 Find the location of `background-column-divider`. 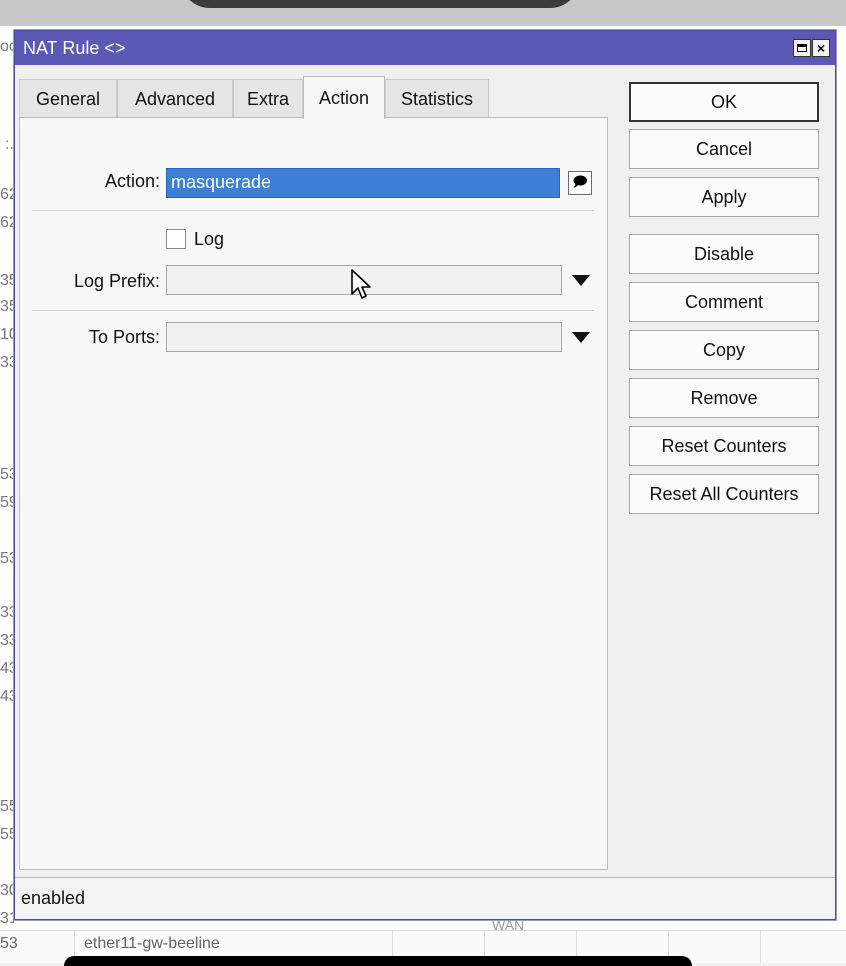

background-column-divider is located at coordinates (760, 947).